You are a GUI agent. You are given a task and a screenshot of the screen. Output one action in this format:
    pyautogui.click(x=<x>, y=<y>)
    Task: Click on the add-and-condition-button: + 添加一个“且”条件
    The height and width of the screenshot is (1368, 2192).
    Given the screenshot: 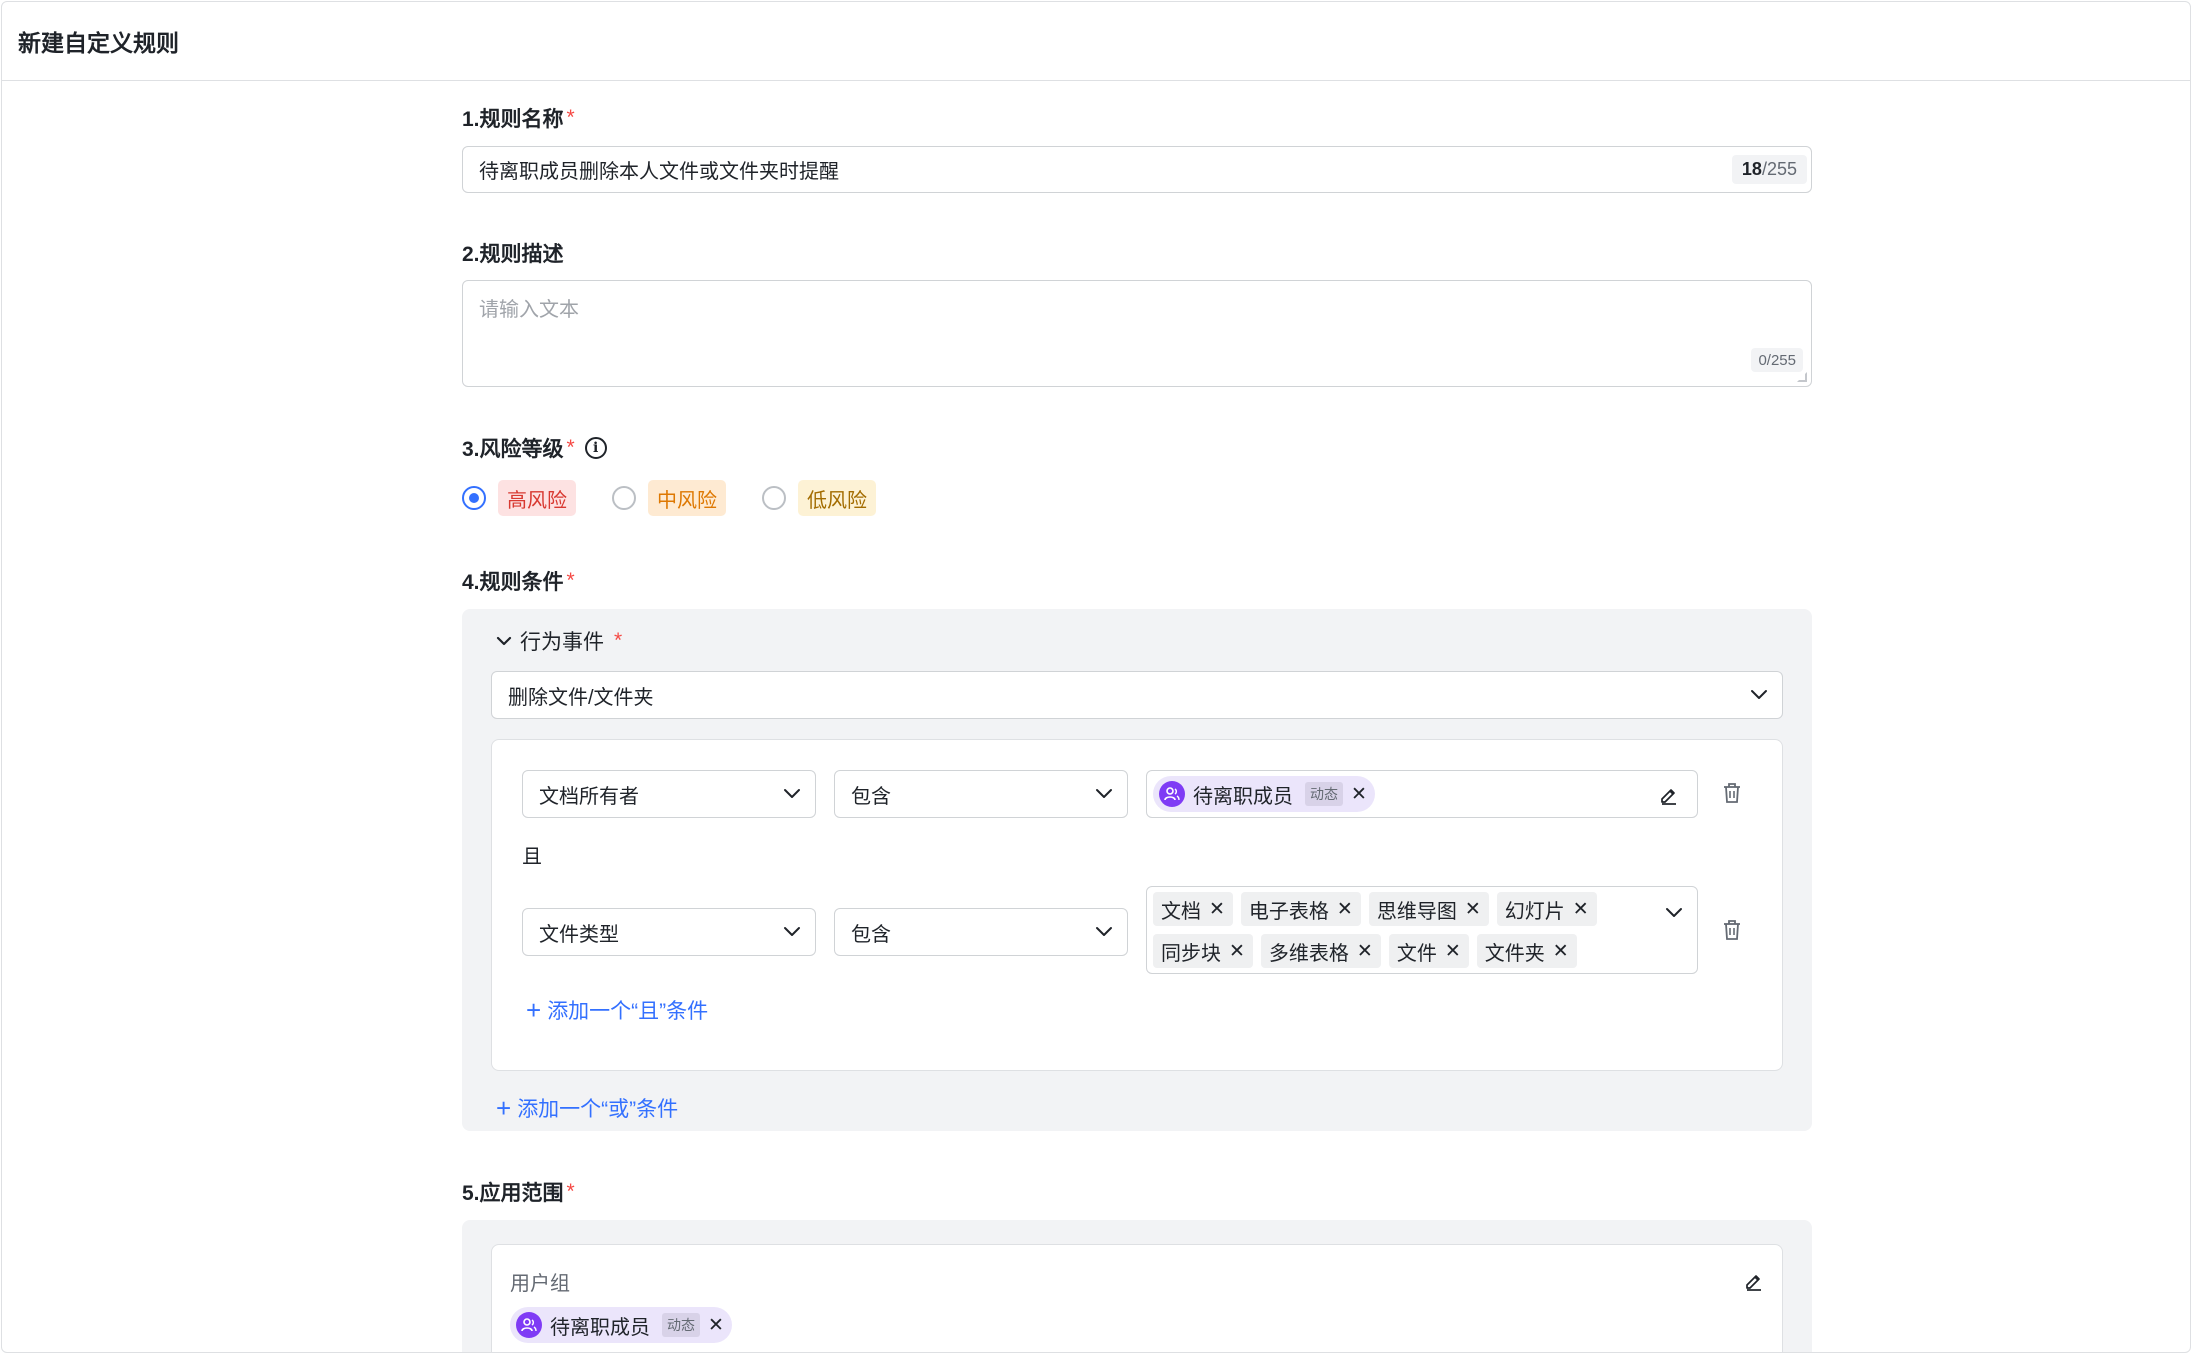 What is the action you would take?
    pyautogui.click(x=617, y=1010)
    